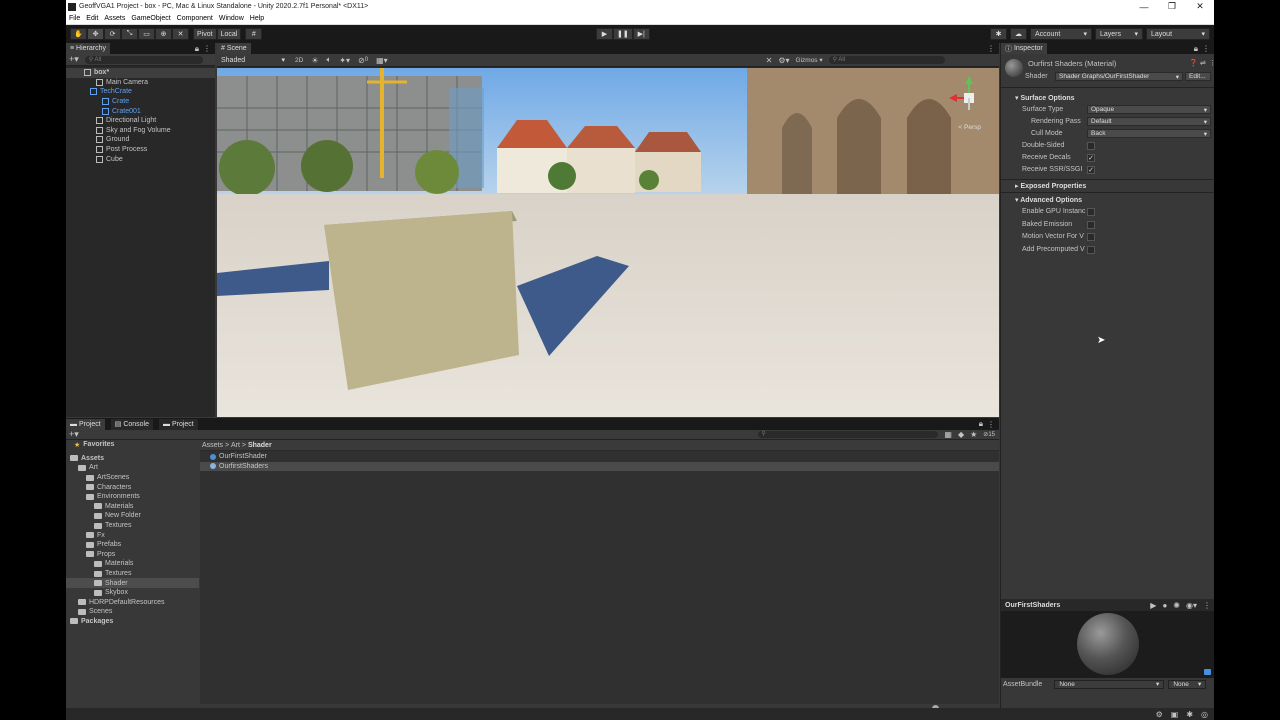 The height and width of the screenshot is (720, 1280). I want to click on project-folder-item: Props, so click(132, 555).